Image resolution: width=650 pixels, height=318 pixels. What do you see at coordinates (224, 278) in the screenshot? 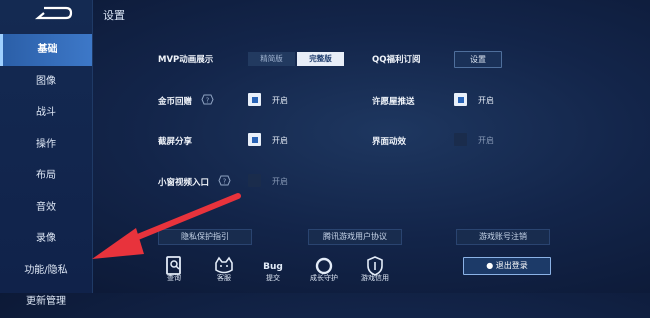
I see `customer-service-label: 客服` at bounding box center [224, 278].